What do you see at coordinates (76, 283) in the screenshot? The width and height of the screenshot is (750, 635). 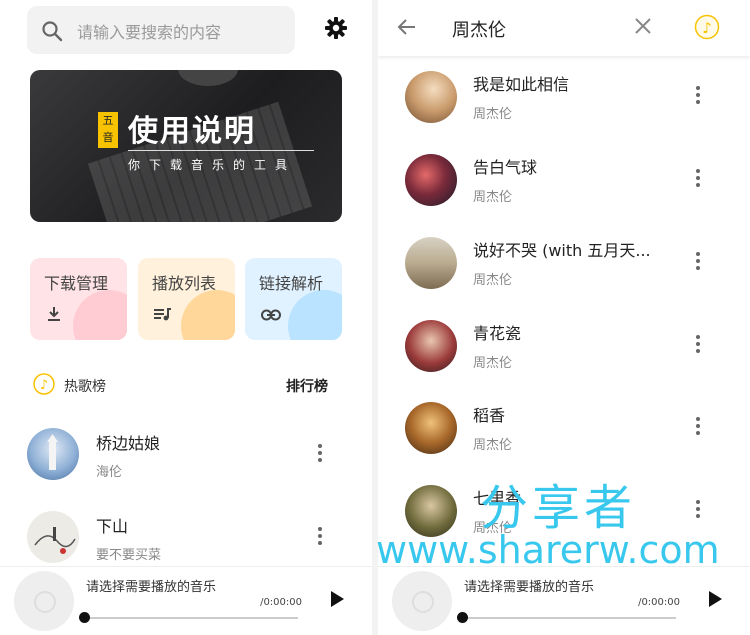 I see `card-label: 下载管理` at bounding box center [76, 283].